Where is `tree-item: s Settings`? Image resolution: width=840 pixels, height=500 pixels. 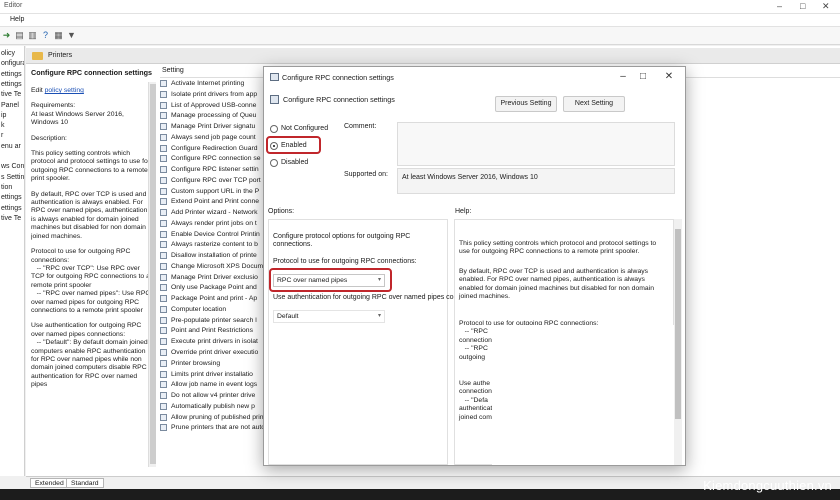
tree-item: s Settings is located at coordinates (12, 177).